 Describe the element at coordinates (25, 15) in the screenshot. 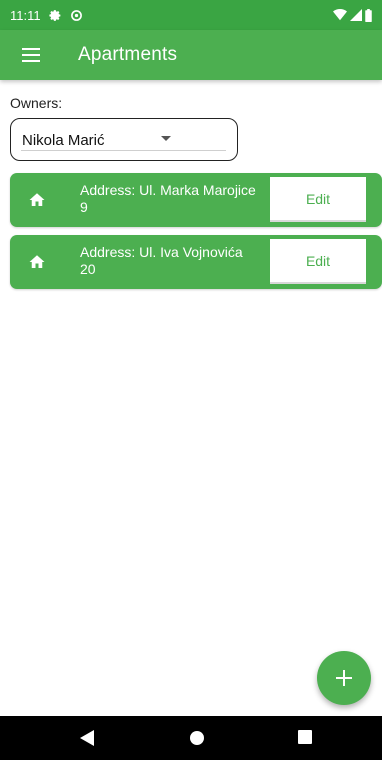

I see `status-time: 11:11` at that location.